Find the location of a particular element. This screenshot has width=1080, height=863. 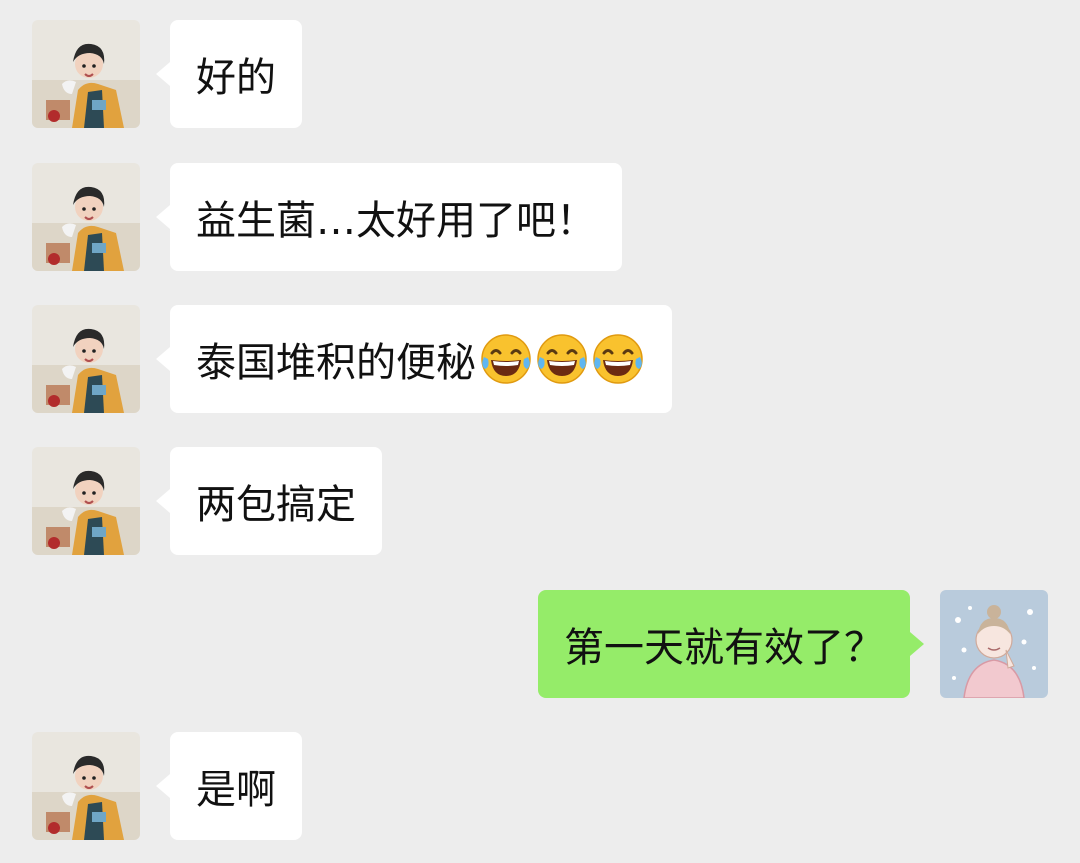

message-bubble-incoming: 是啊 is located at coordinates (229, 786).